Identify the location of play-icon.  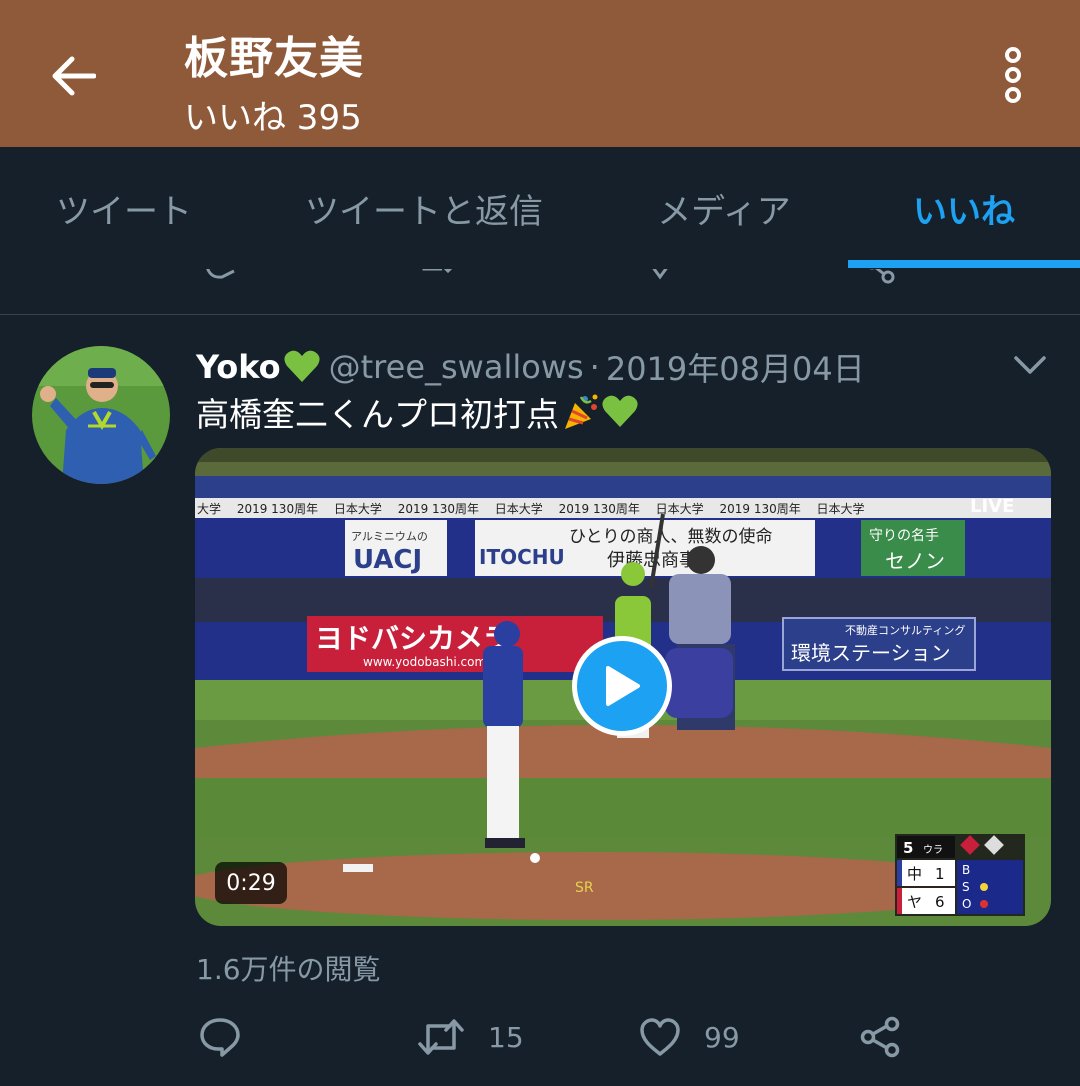
(623, 686).